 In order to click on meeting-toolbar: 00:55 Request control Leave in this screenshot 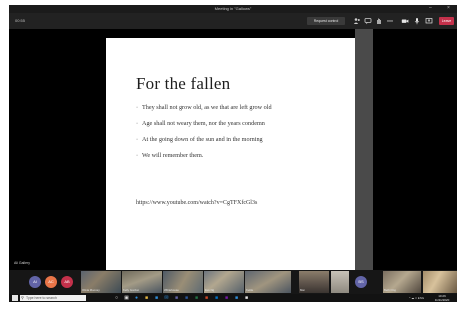, I will do `click(233, 21)`.